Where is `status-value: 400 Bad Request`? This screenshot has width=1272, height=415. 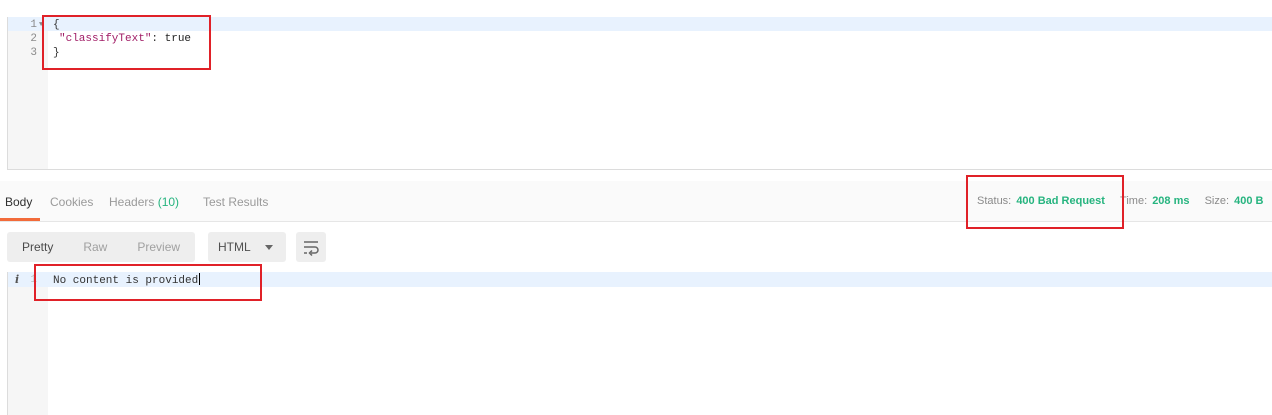
status-value: 400 Bad Request is located at coordinates (1060, 201).